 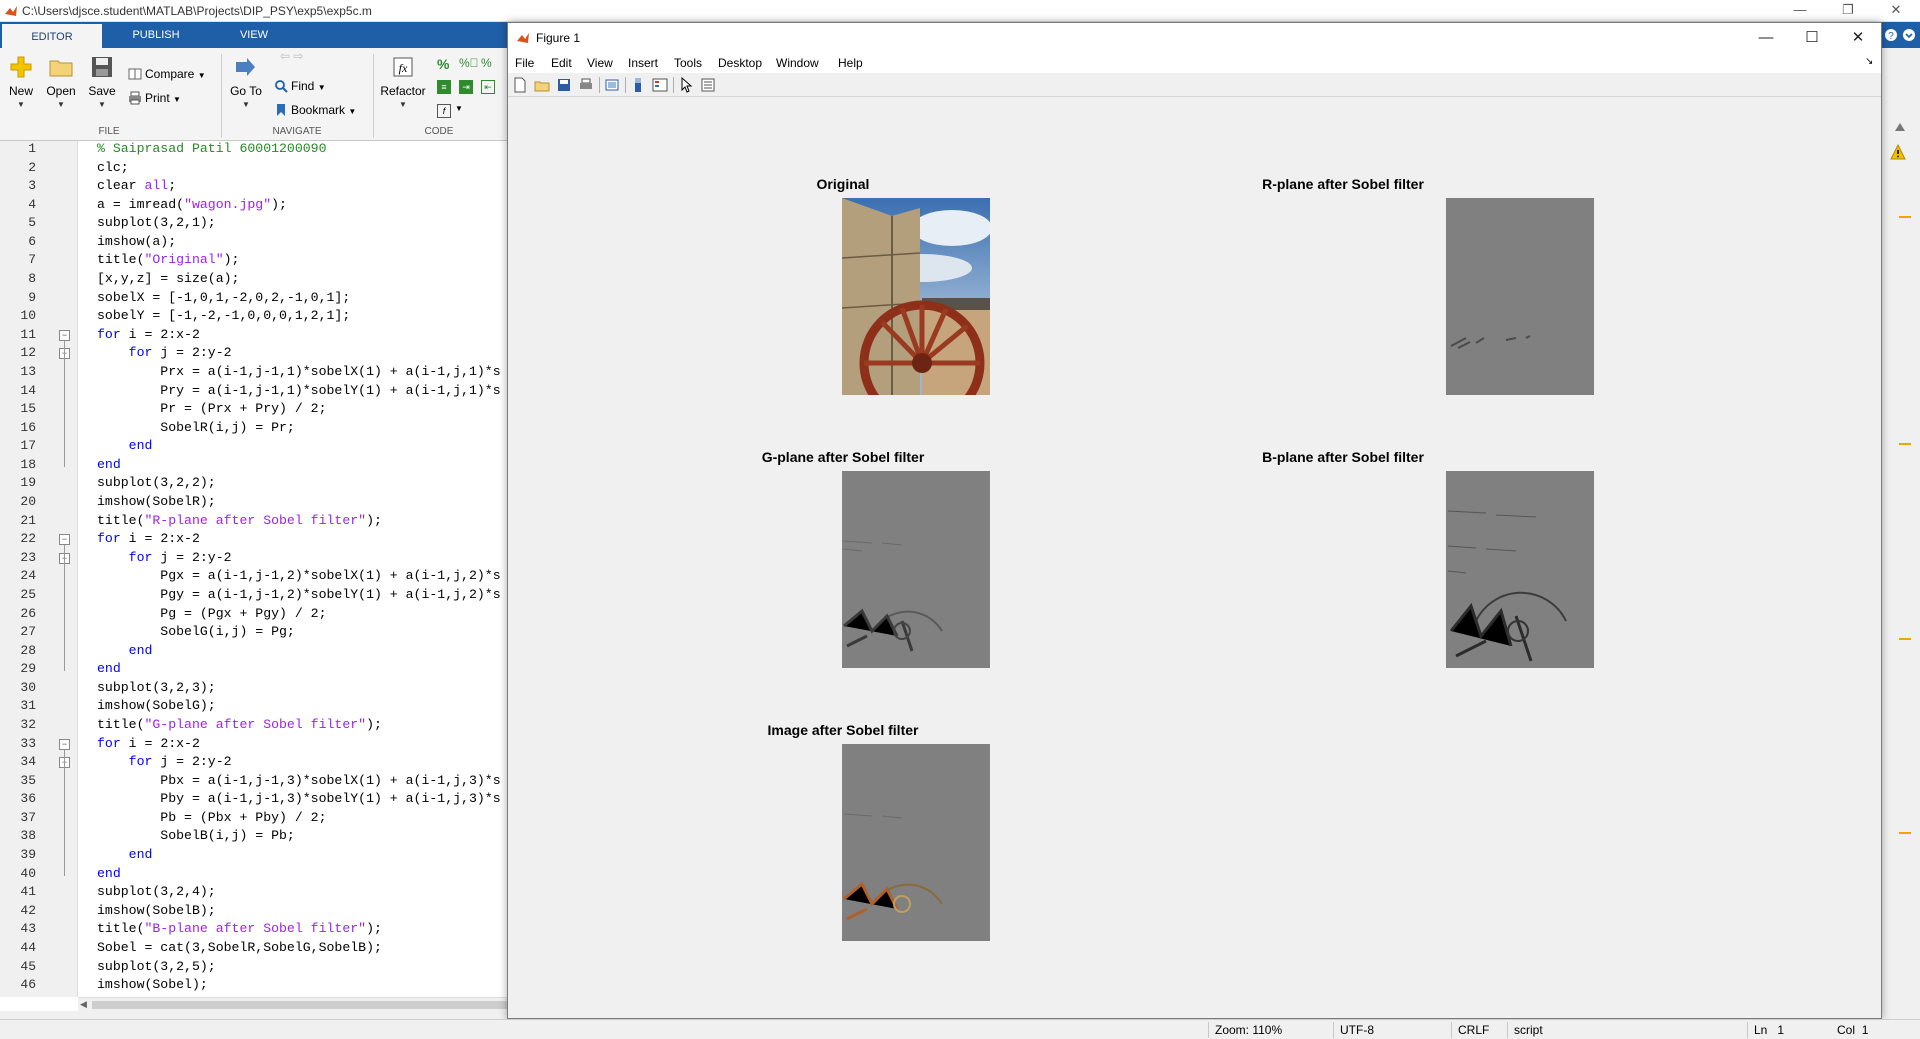 I want to click on menu-file: File, so click(x=524, y=63).